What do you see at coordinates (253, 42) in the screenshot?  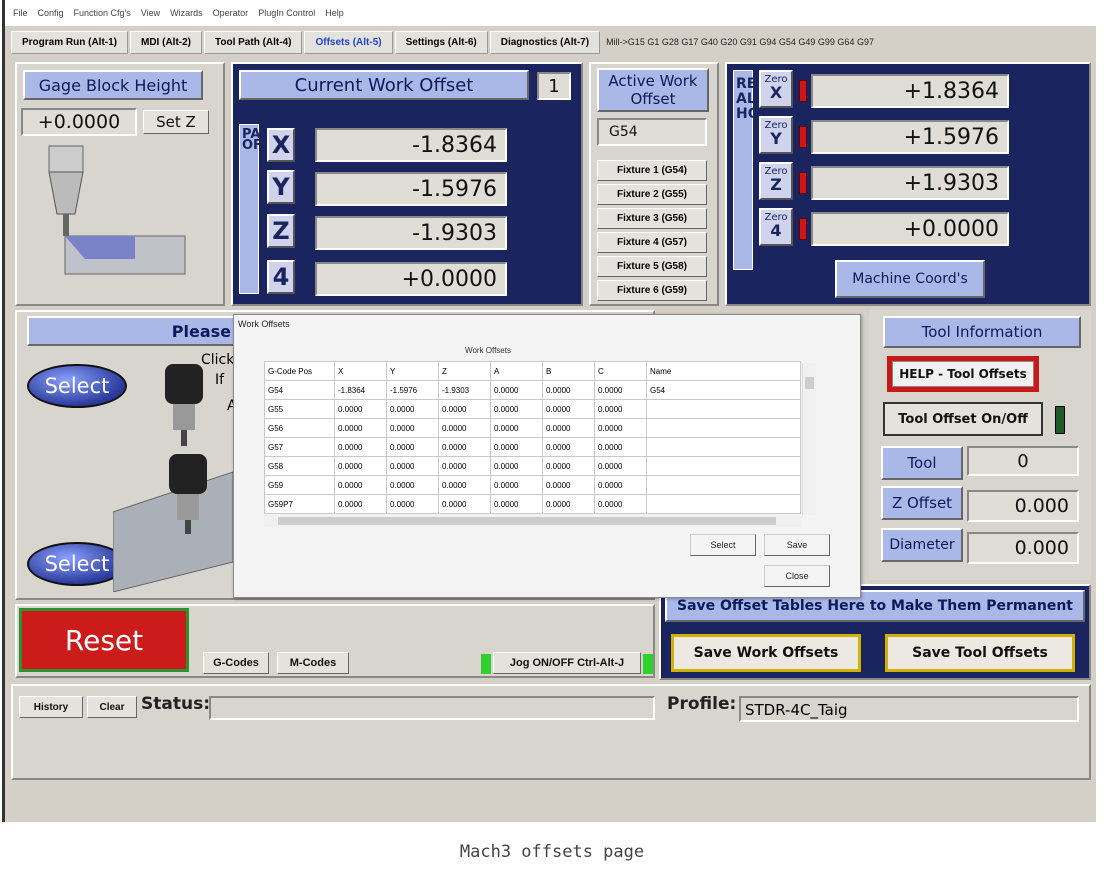 I see `tab-tool-path: Tool Path (Alt-4)` at bounding box center [253, 42].